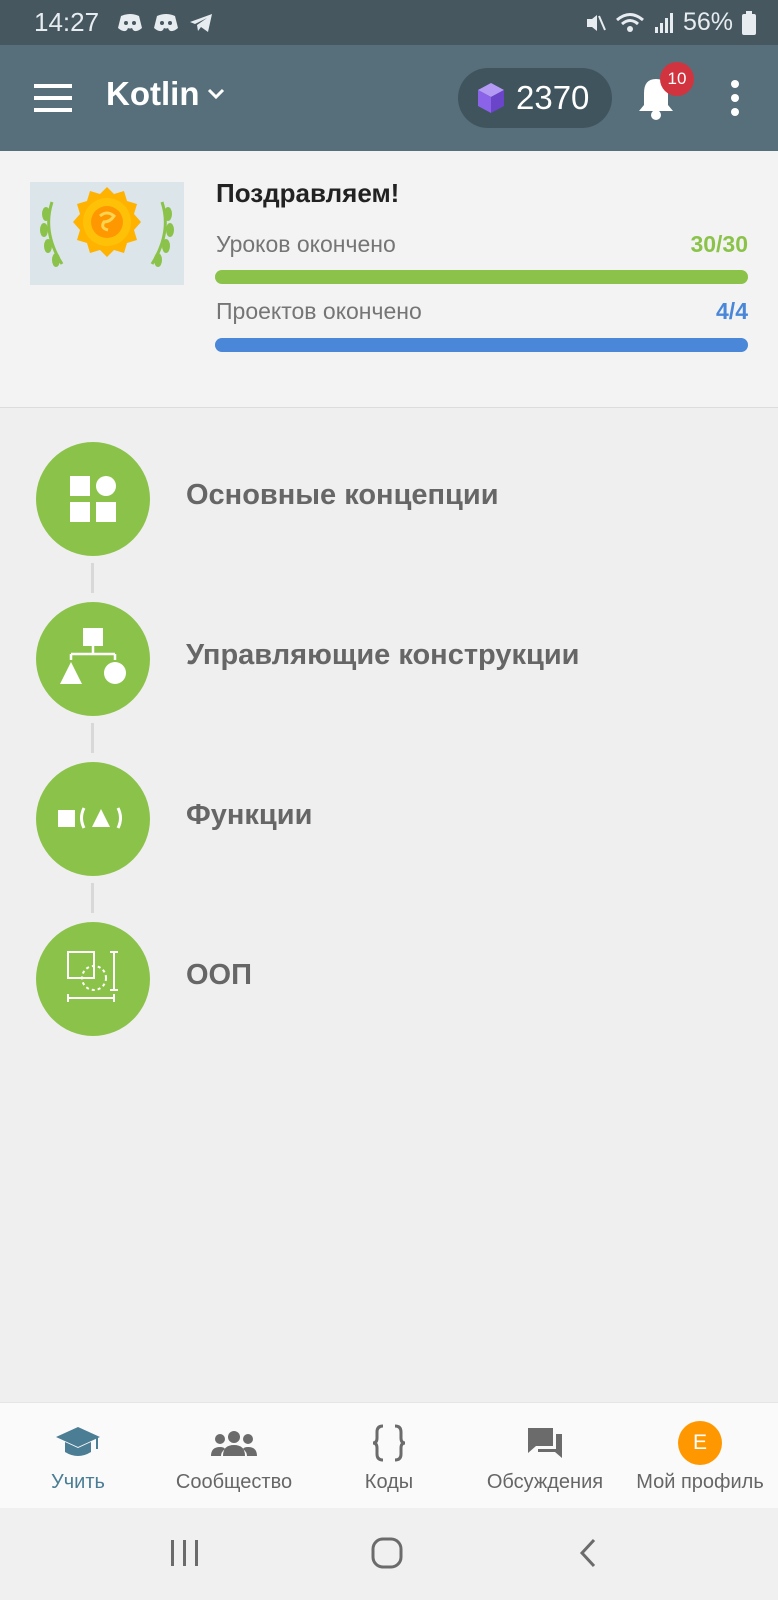 Image resolution: width=778 pixels, height=1600 pixels. Describe the element at coordinates (249, 815) in the screenshot. I see `module-label: Функции` at that location.